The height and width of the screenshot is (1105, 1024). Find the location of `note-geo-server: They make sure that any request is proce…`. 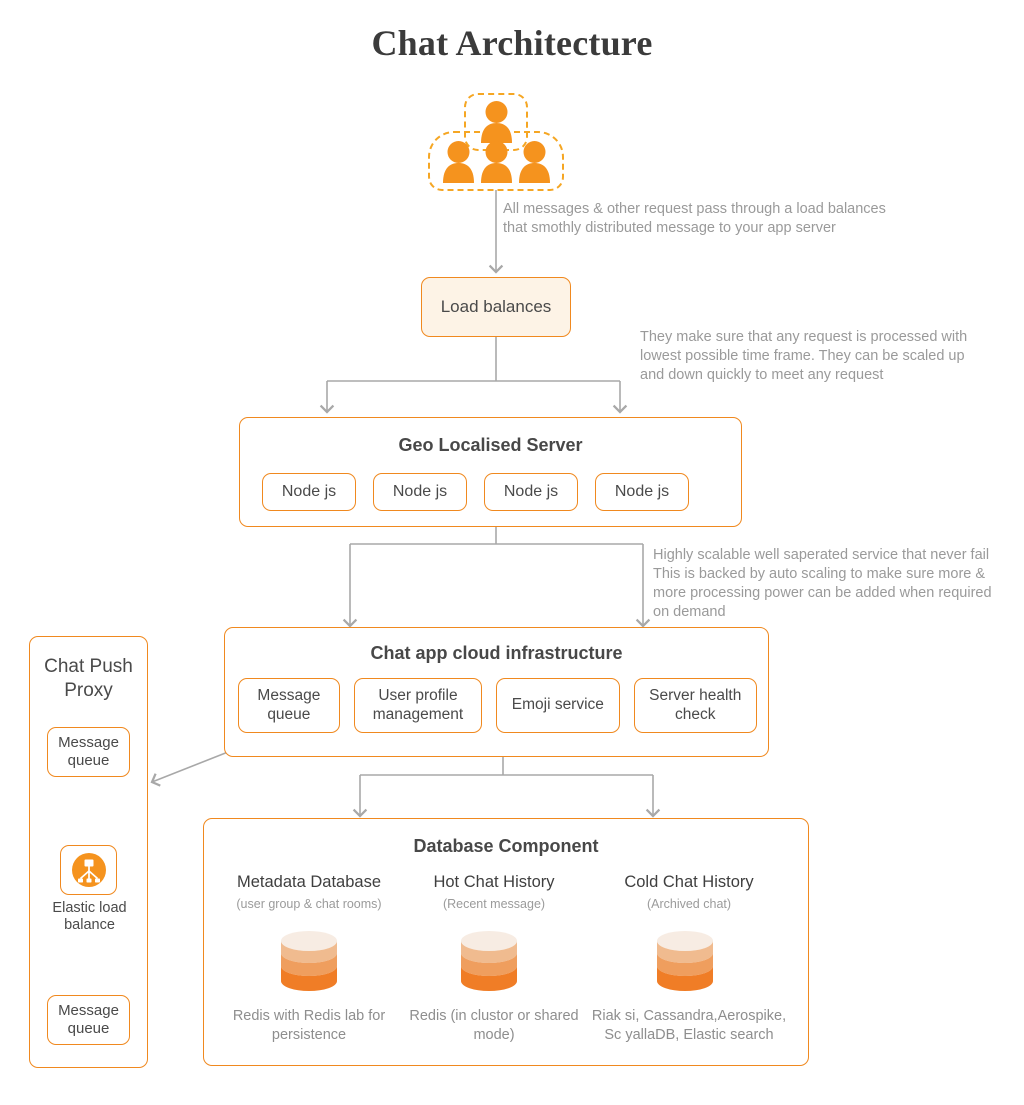

note-geo-server: They make sure that any request is proce… is located at coordinates (804, 356).